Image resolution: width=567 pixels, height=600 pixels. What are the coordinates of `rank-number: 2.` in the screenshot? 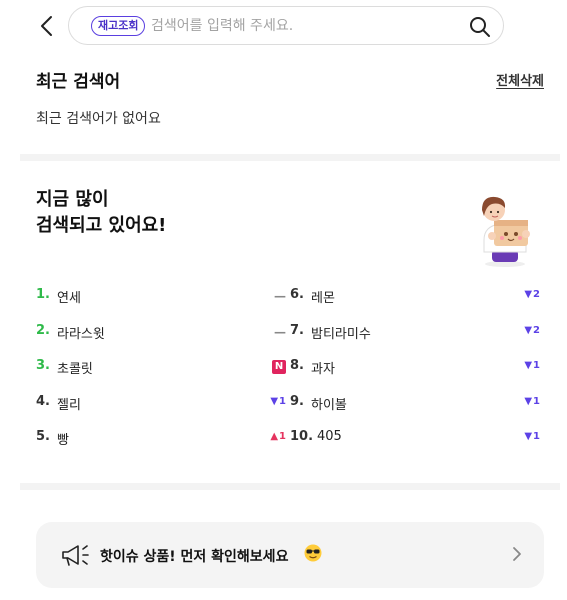 It's located at (43, 330).